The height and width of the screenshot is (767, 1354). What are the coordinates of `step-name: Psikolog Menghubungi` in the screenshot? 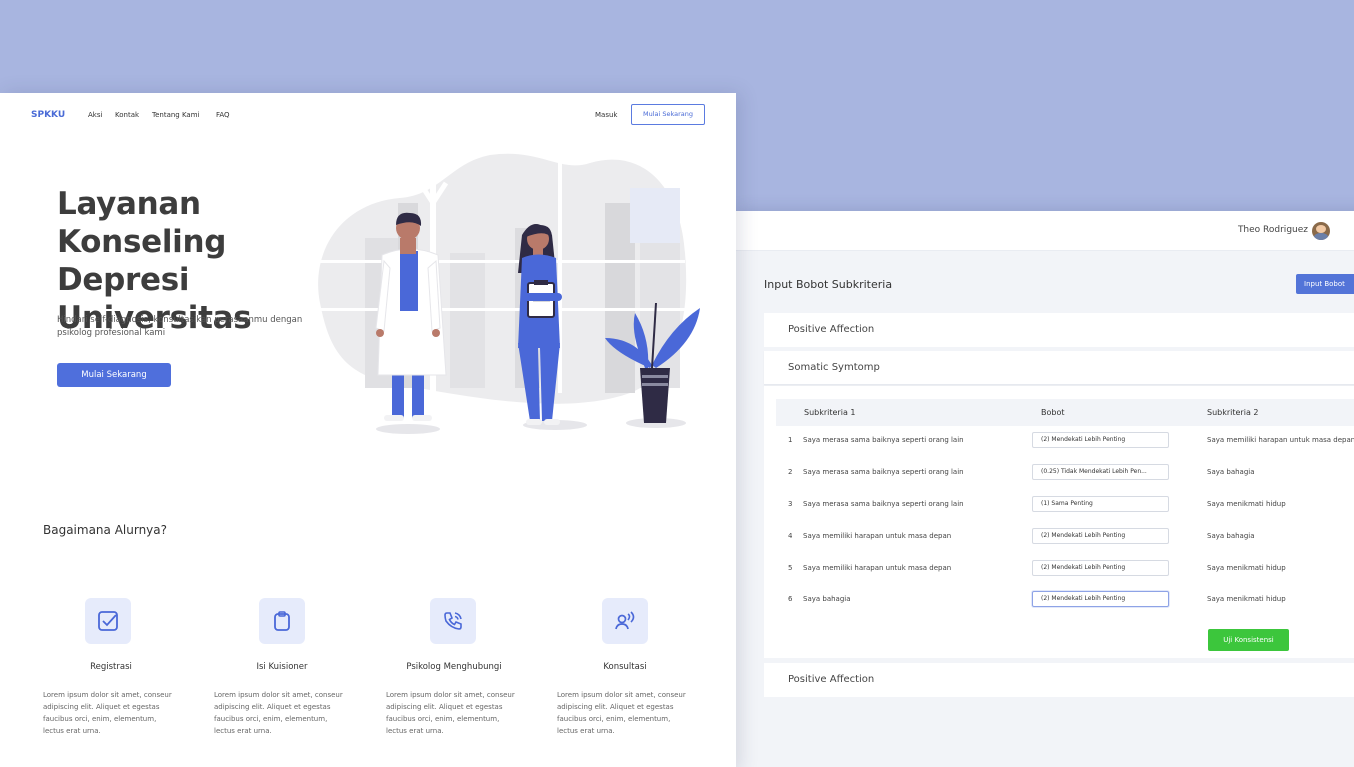 It's located at (454, 667).